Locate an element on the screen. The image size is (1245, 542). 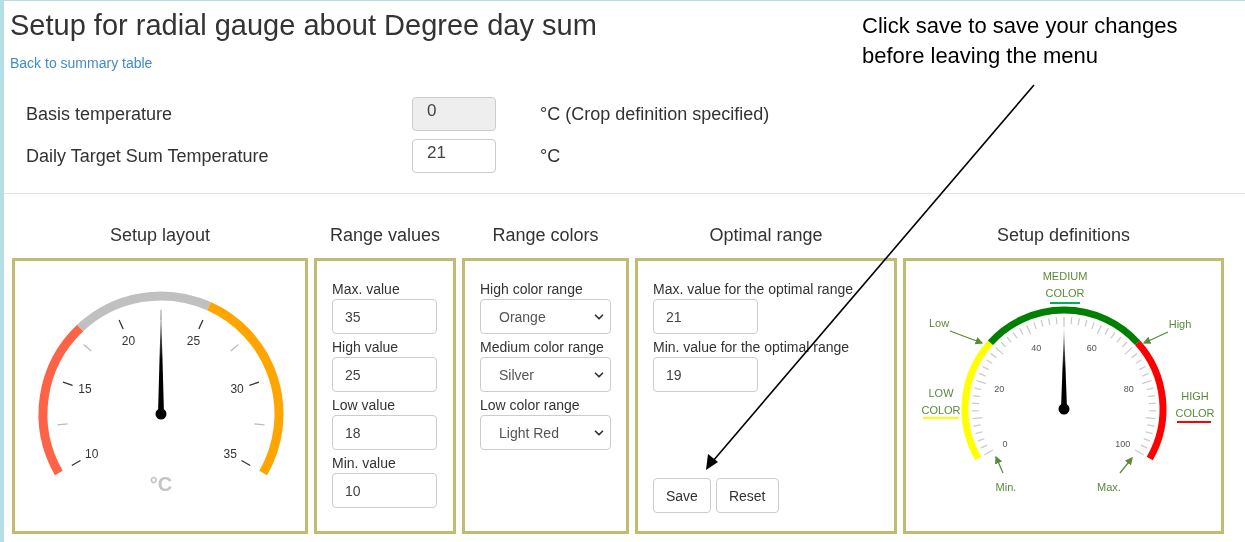
color-label: MEDIUM COLOR is located at coordinates (1065, 284).